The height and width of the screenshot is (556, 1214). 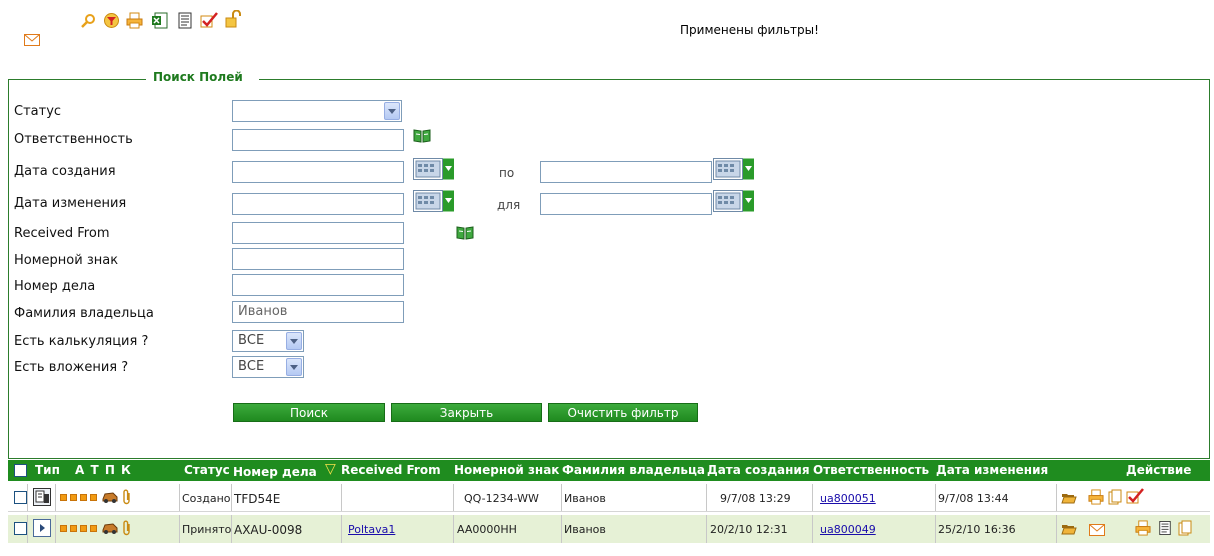 I want to click on cell-created: 9/7/08 13:29, so click(x=755, y=498).